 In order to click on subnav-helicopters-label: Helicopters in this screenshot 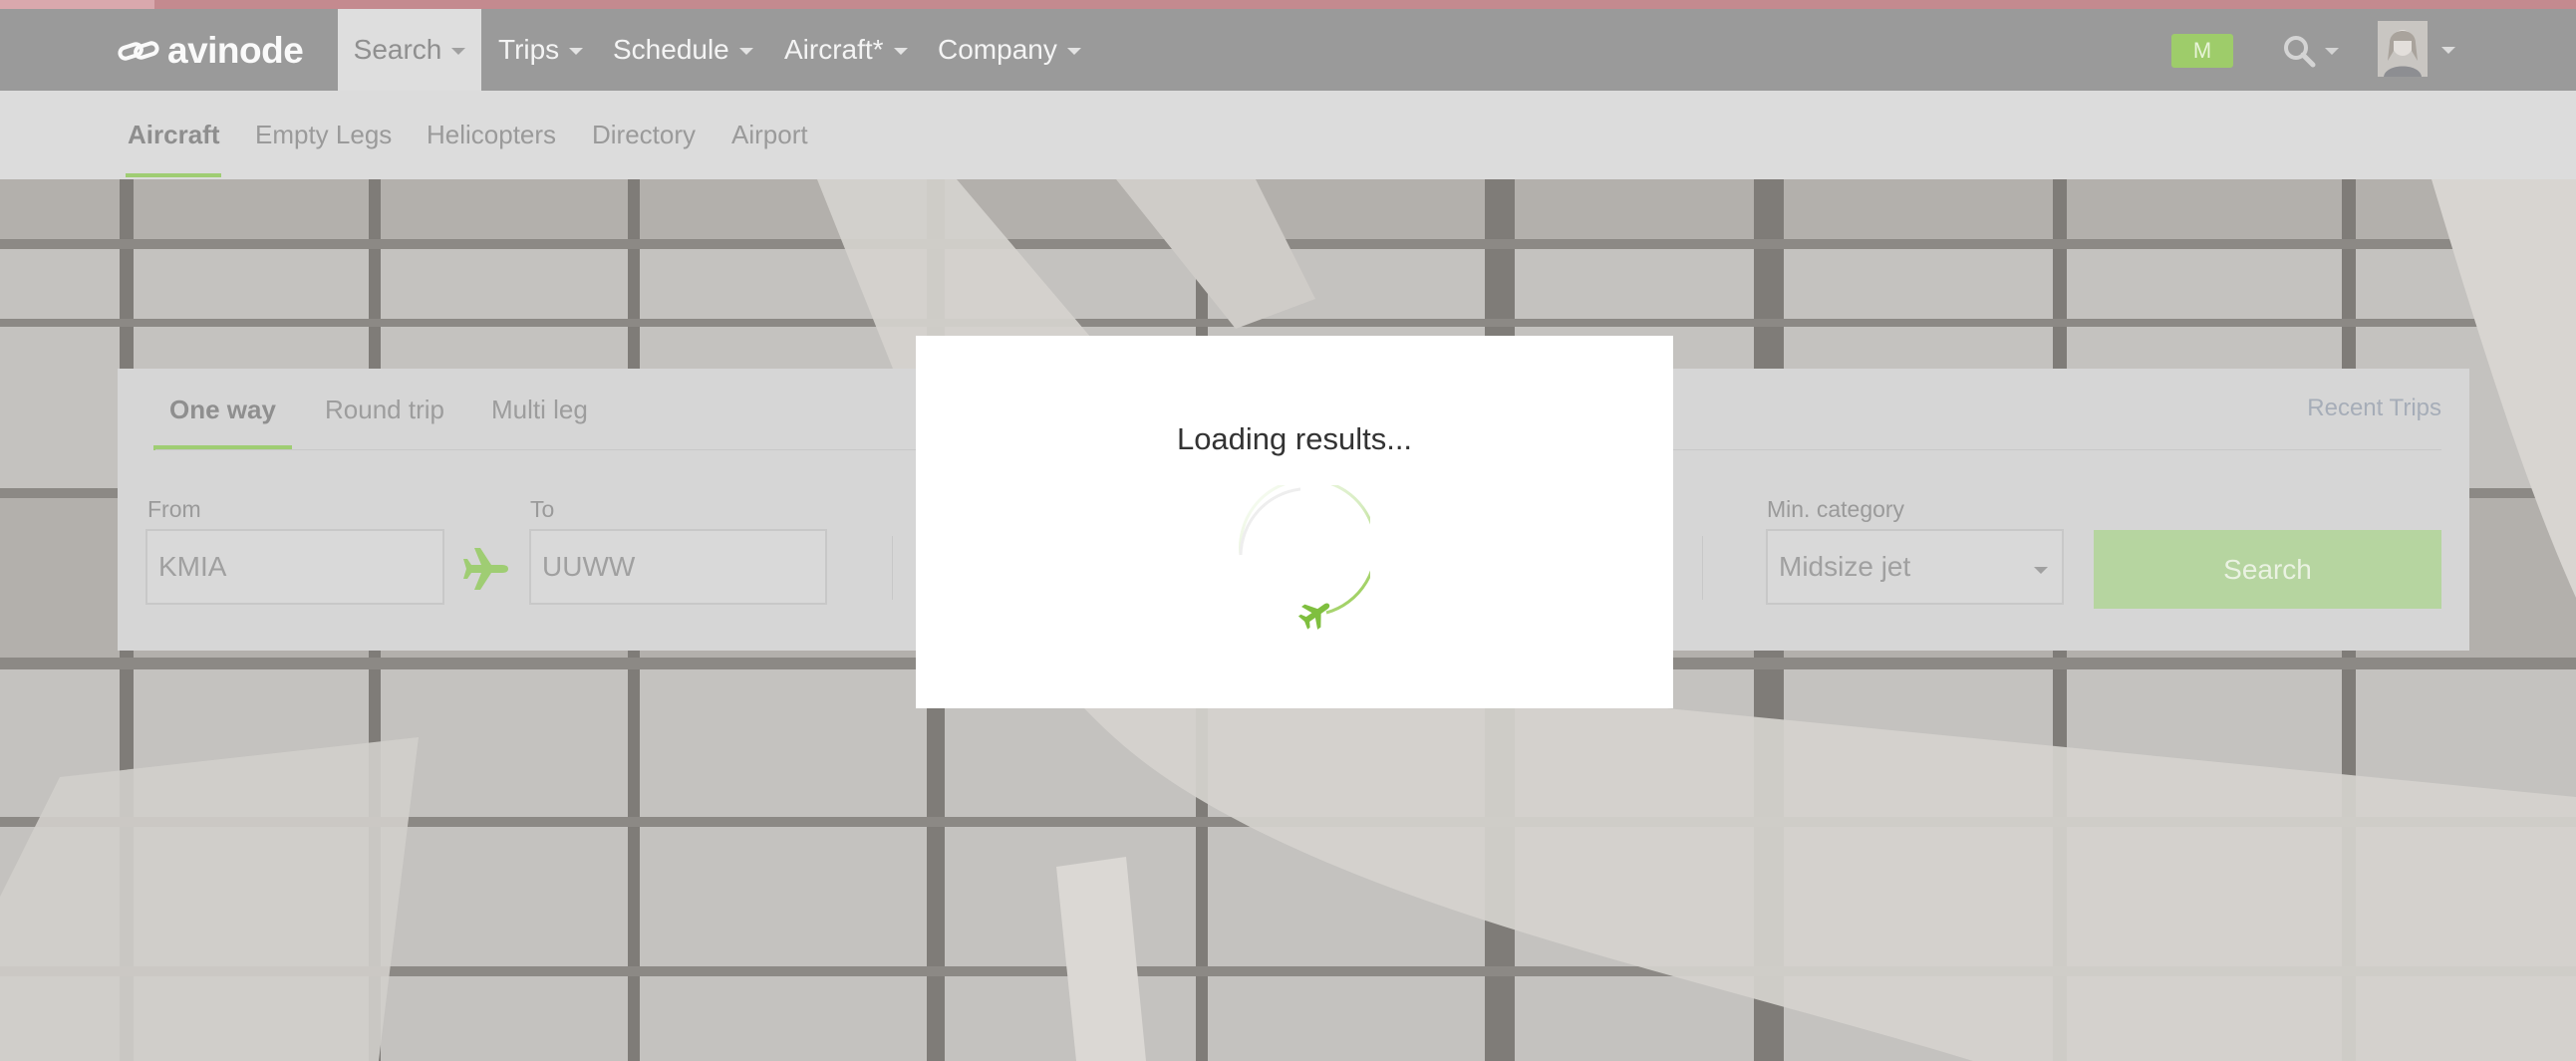, I will do `click(492, 134)`.